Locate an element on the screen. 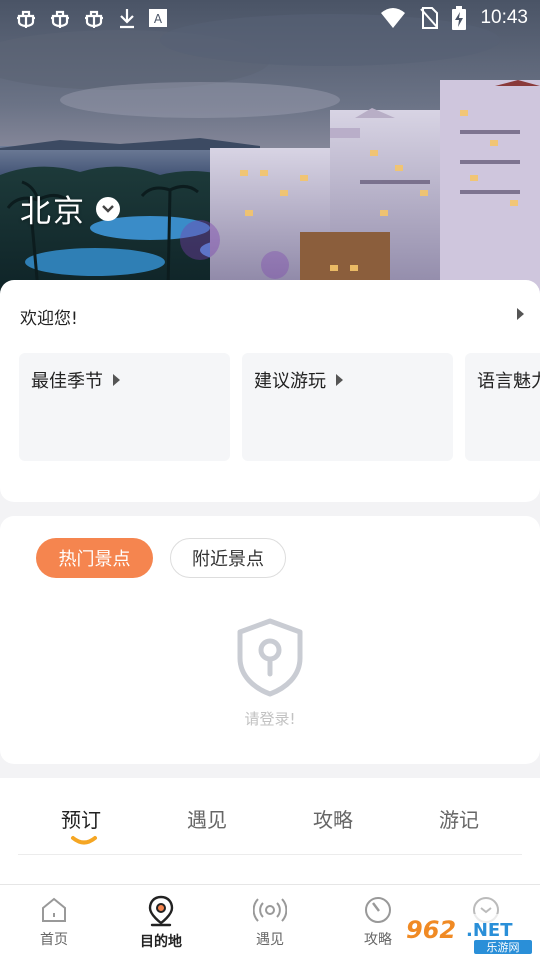 The height and width of the screenshot is (960, 540). nav-label: 首页 is located at coordinates (54, 940).